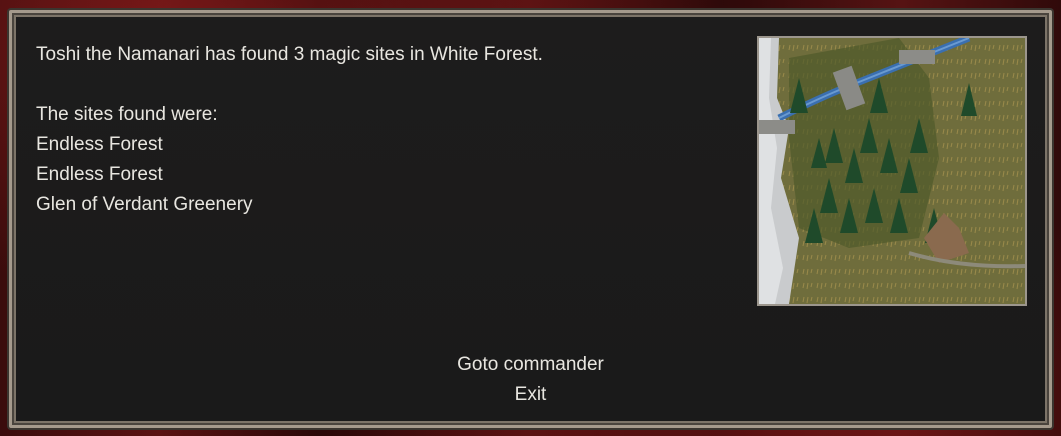 Image resolution: width=1061 pixels, height=436 pixels. I want to click on exit-button: Exit, so click(531, 395).